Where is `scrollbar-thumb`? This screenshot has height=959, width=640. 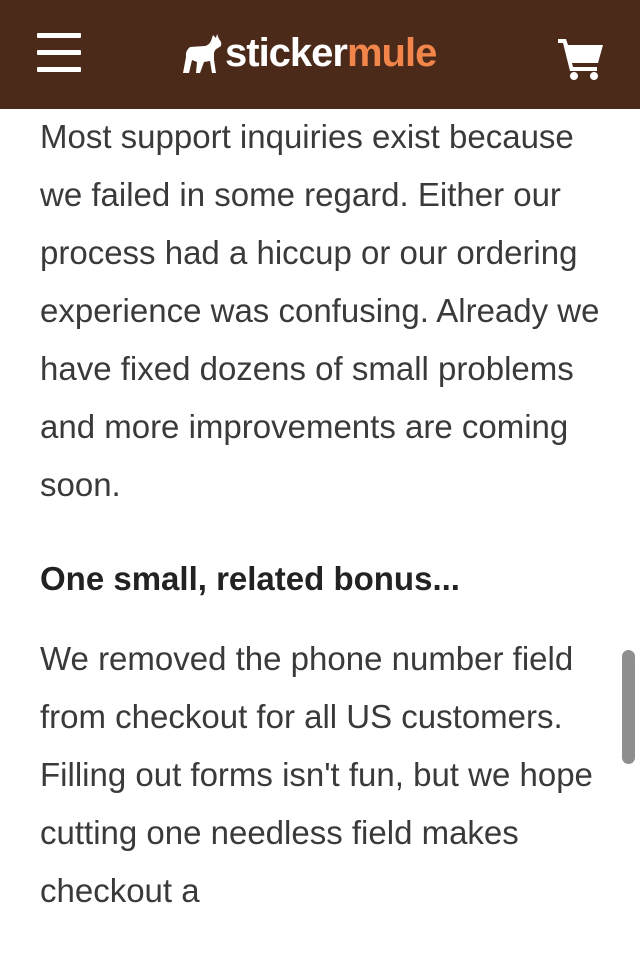
scrollbar-thumb is located at coordinates (628, 707).